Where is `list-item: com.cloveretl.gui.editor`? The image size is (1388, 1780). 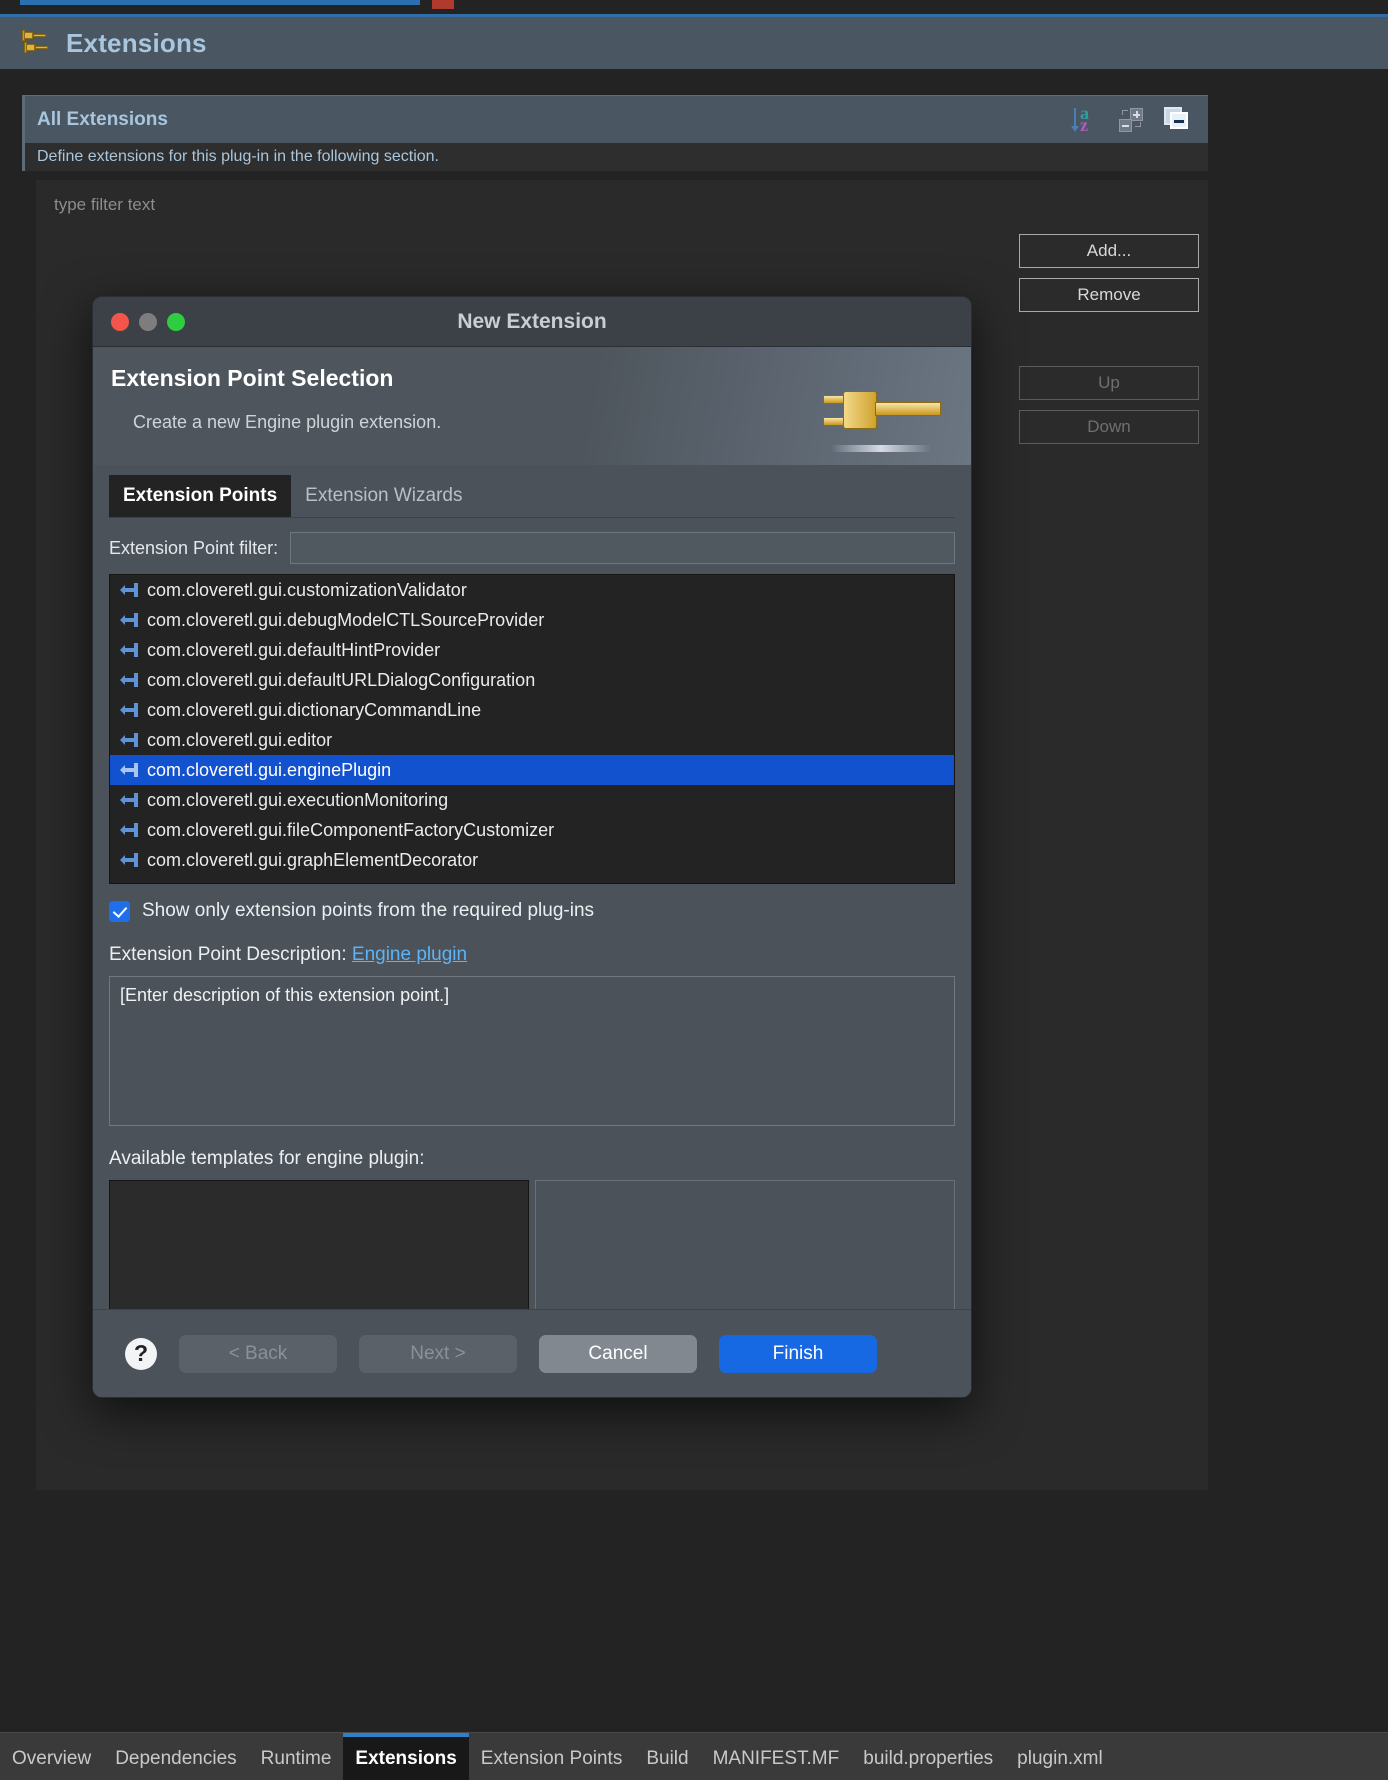 list-item: com.cloveretl.gui.editor is located at coordinates (532, 740).